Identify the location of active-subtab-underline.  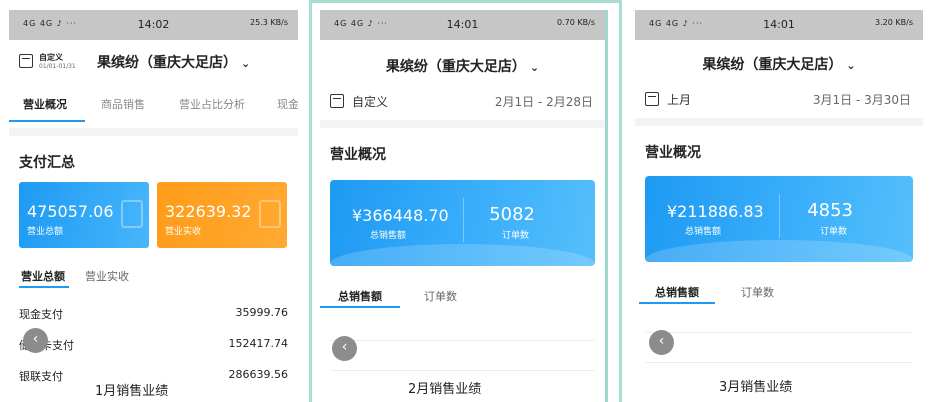
(44, 287).